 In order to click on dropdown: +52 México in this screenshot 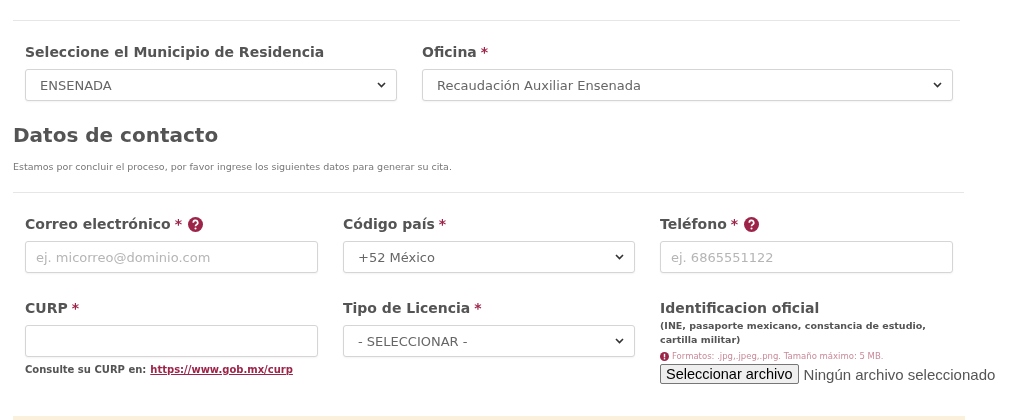, I will do `click(489, 257)`.